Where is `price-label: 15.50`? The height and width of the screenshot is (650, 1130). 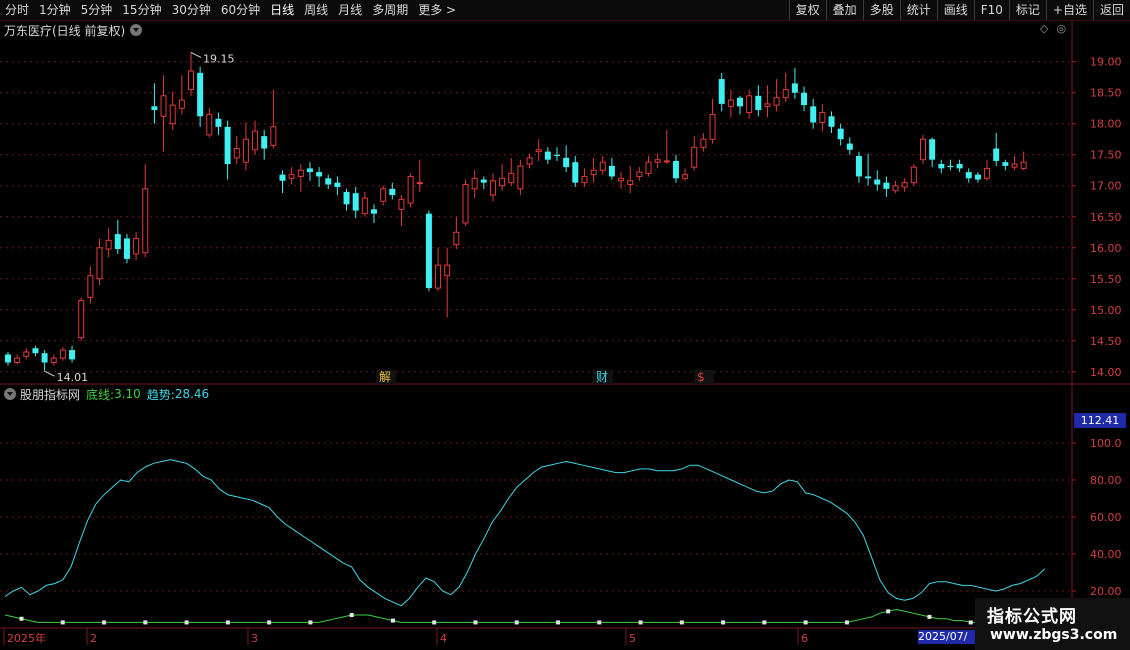 price-label: 15.50 is located at coordinates (1106, 279).